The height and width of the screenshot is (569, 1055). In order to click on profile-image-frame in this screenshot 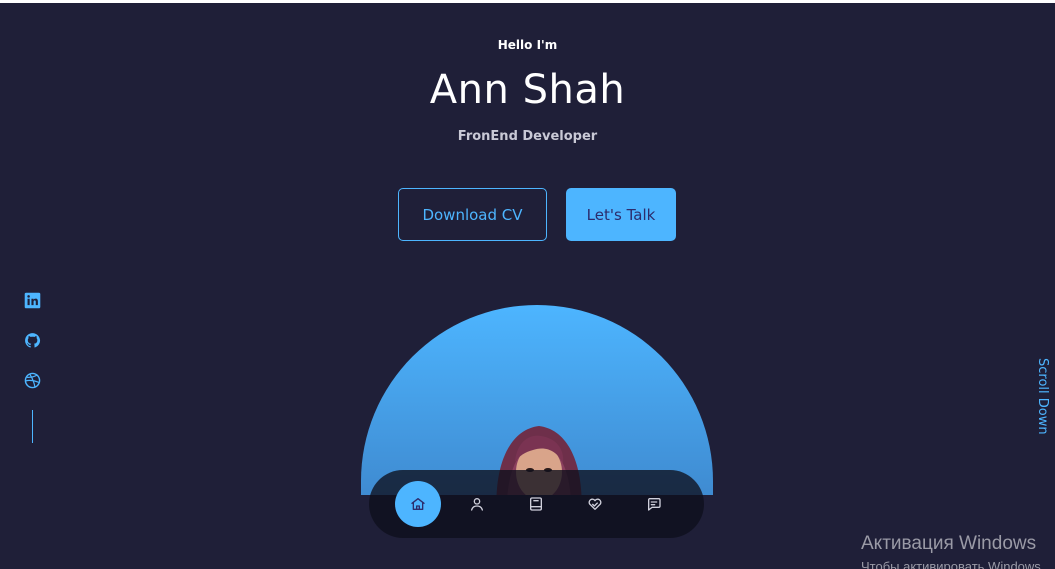, I will do `click(537, 400)`.